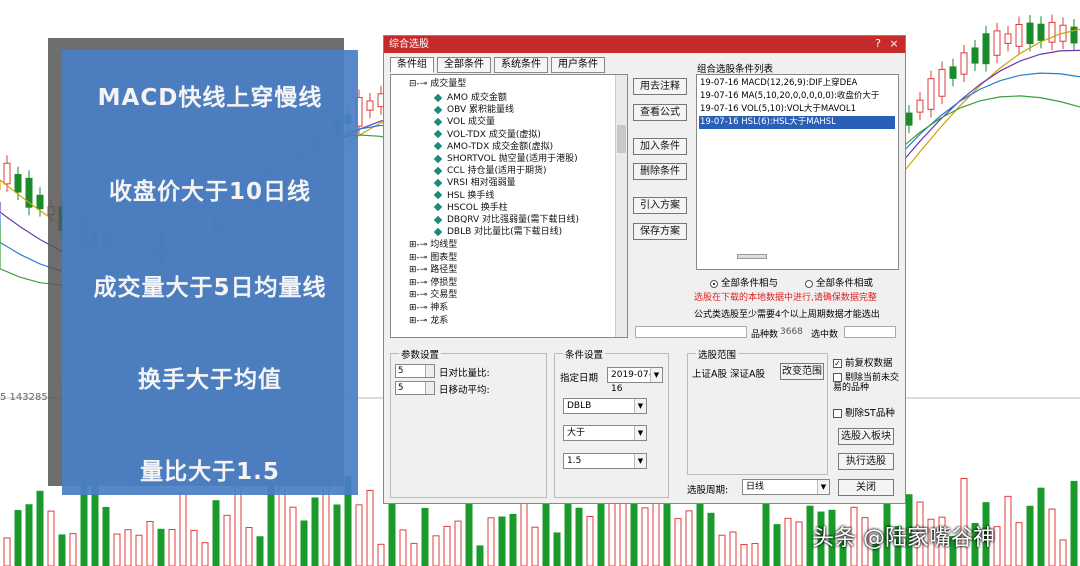 The image size is (1080, 566). What do you see at coordinates (660, 112) in the screenshot?
I see `view-formula-button: 查看公式` at bounding box center [660, 112].